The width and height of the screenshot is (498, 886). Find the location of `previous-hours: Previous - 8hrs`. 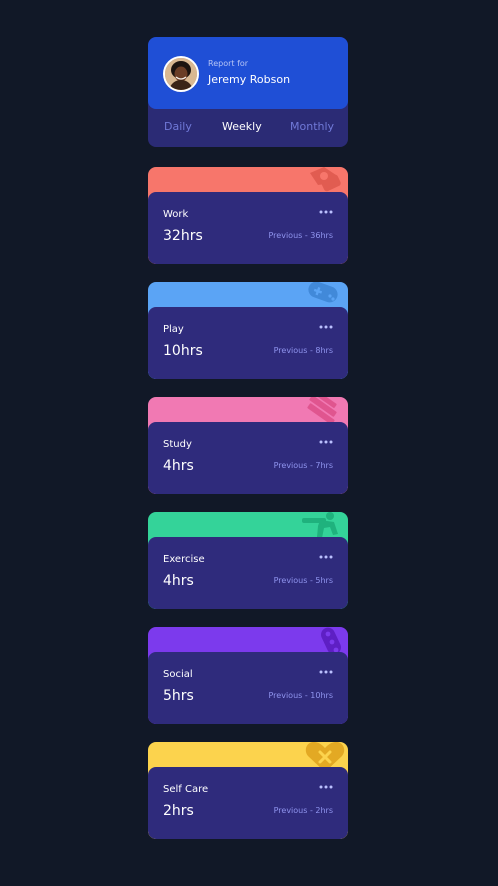

previous-hours: Previous - 8hrs is located at coordinates (303, 350).